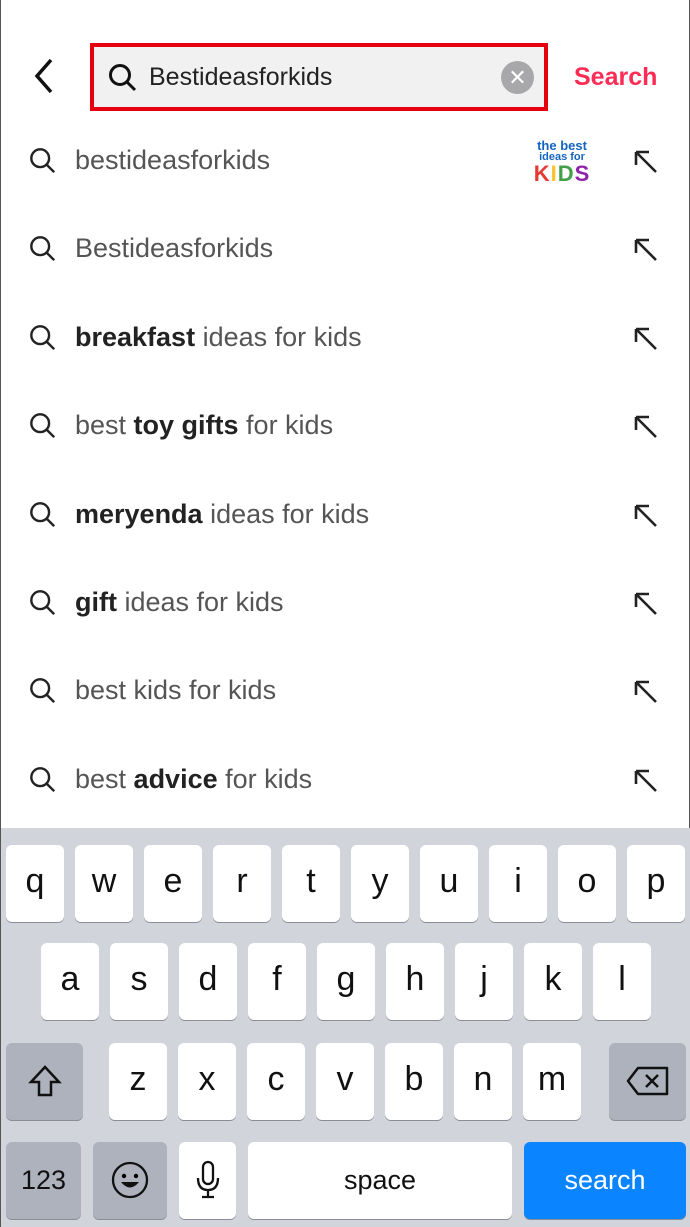  Describe the element at coordinates (311, 883) in the screenshot. I see `key-t: t` at that location.